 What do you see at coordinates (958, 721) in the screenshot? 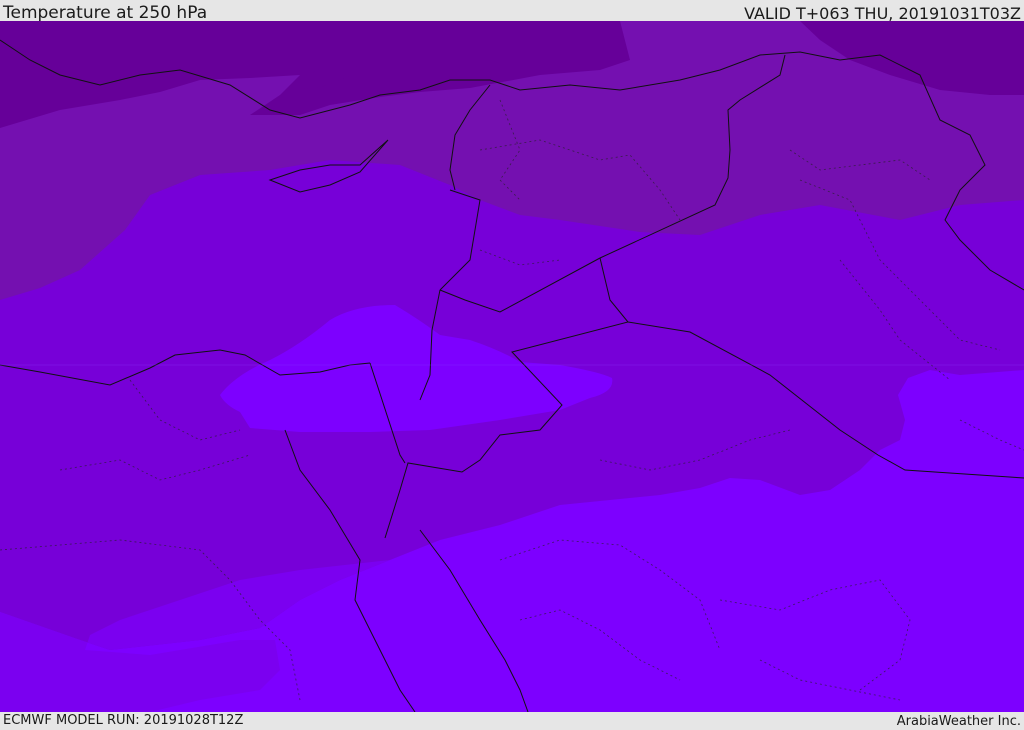
I see `credit-label: ArabiaWeather Inc.` at bounding box center [958, 721].